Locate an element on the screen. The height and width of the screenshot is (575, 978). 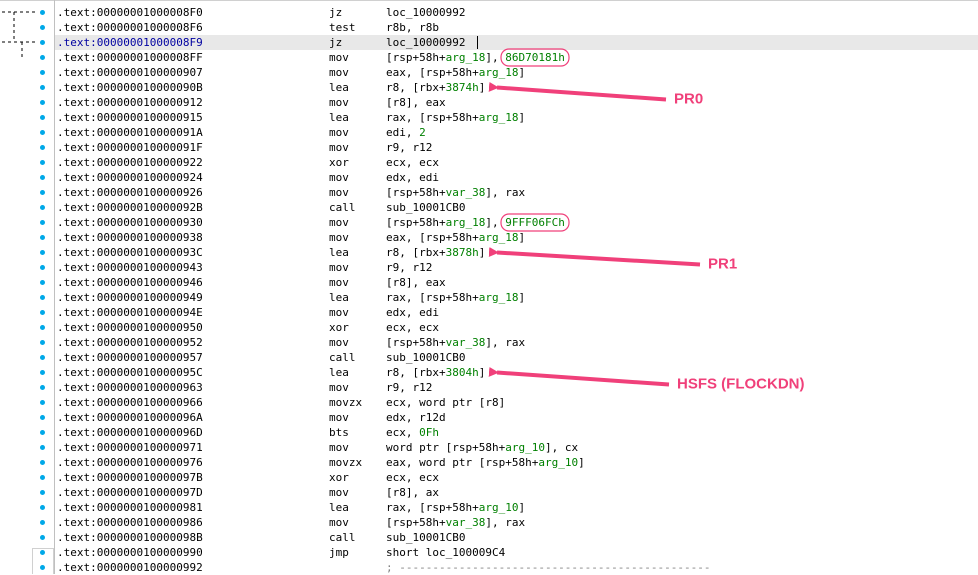
instruction-row: .text:00000001000008F9 jz loc_10000992 is located at coordinates (516, 42).